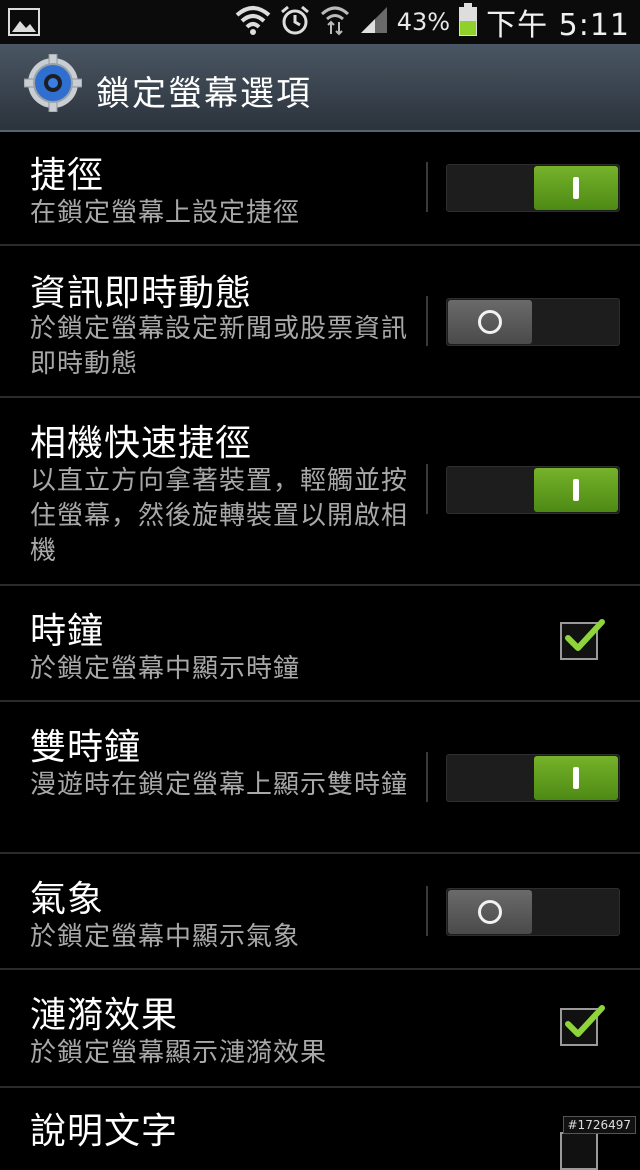 Image resolution: width=640 pixels, height=1170 pixels. I want to click on setting-summary: 於鎖定螢幕設定新聞或股票資訊即時動態, so click(219, 346).